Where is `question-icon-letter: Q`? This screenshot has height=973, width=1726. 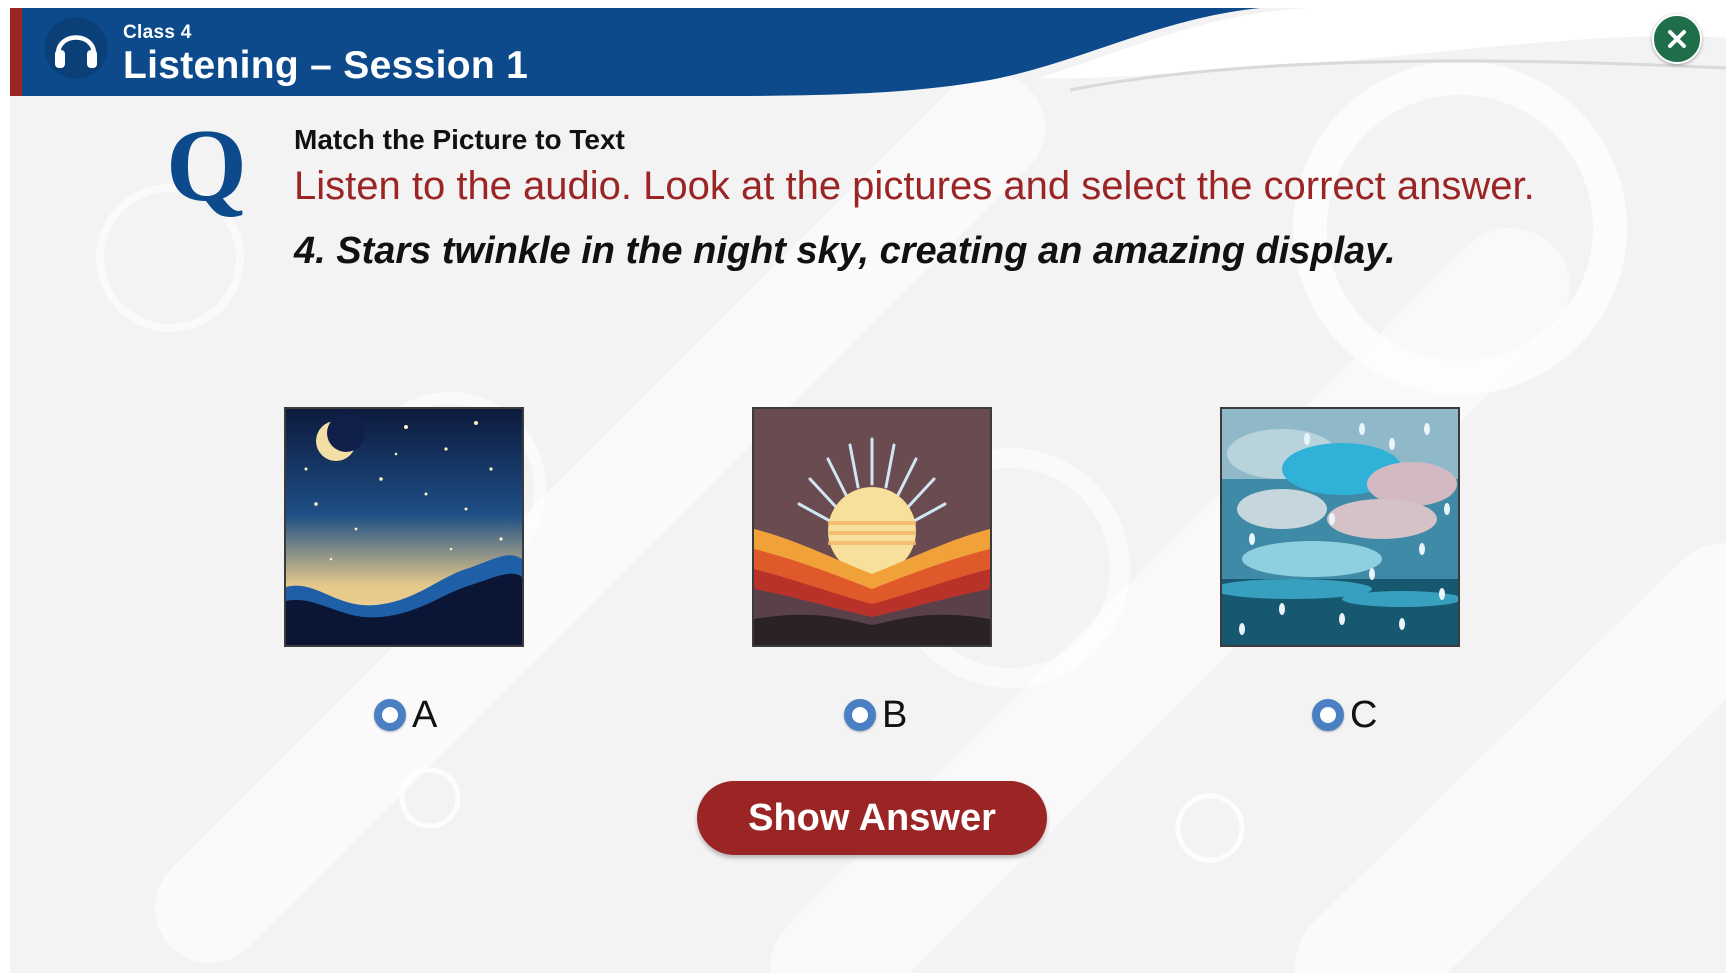
question-icon-letter: Q is located at coordinates (206, 171).